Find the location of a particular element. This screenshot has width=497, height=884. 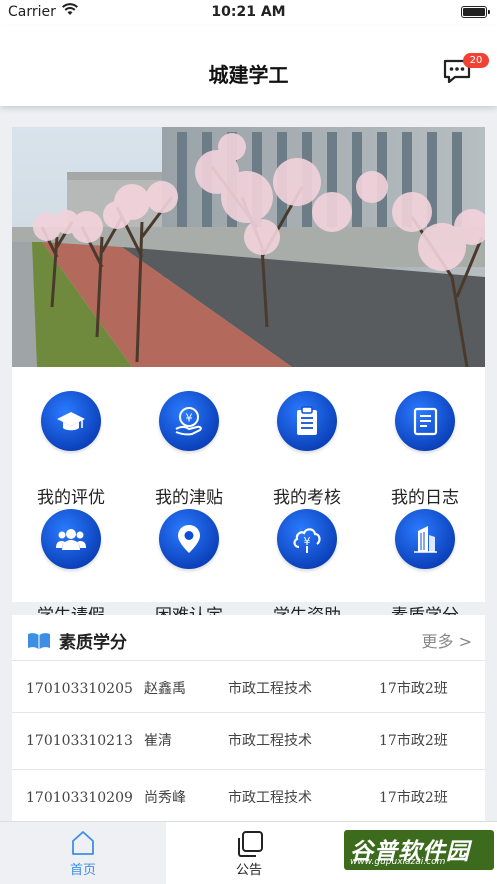

building-icon is located at coordinates (425, 539).